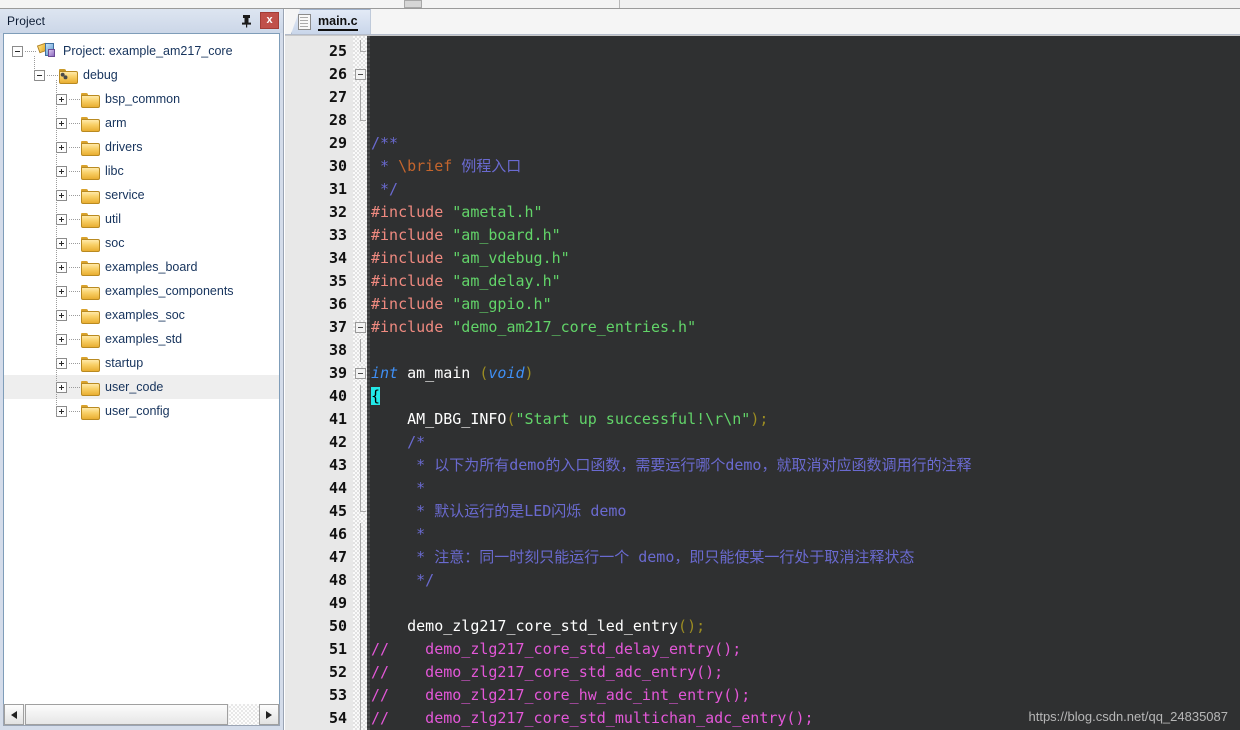  Describe the element at coordinates (805, 373) in the screenshot. I see `code-line: int am_main (void)` at that location.